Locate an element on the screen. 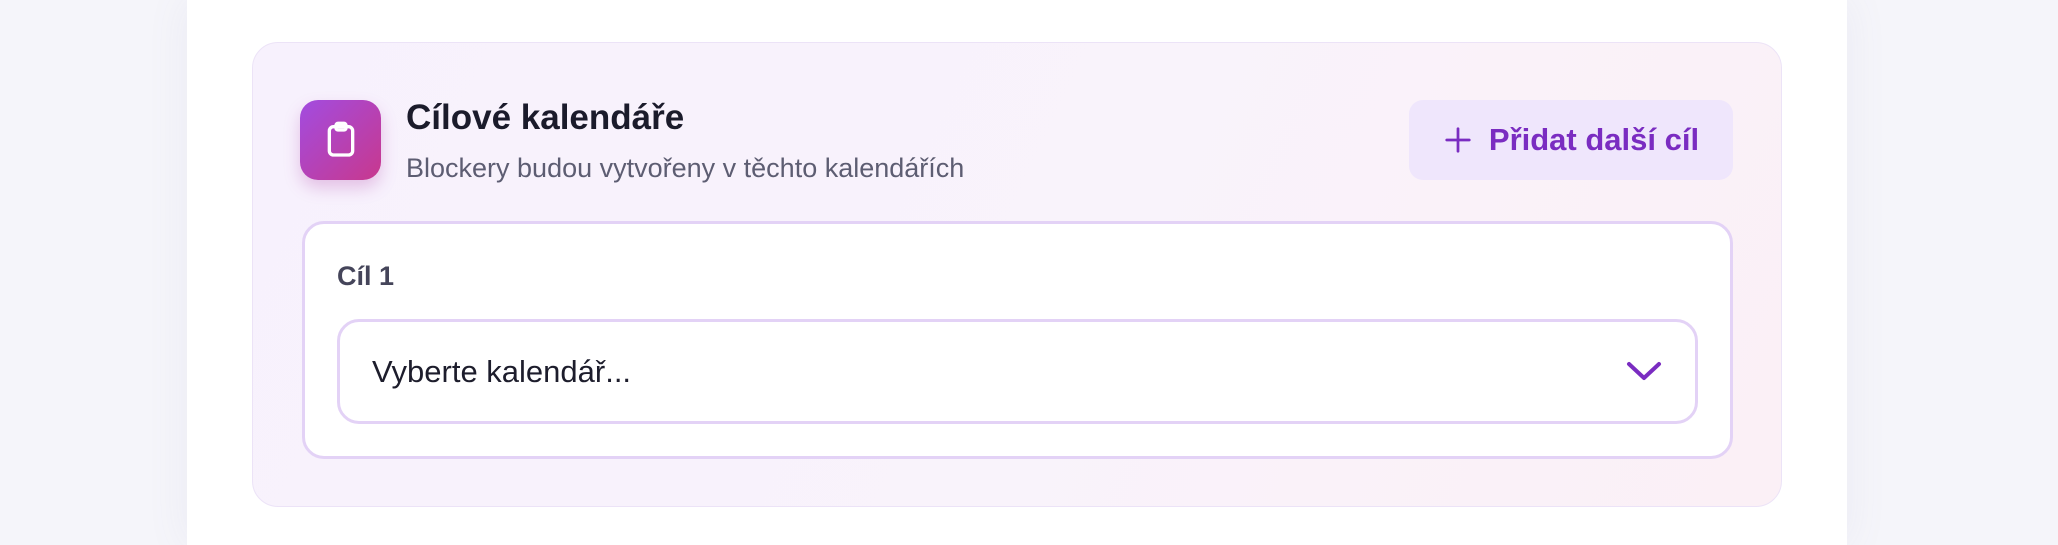 The image size is (2058, 545). section-title: Cílové kalendáře is located at coordinates (545, 117).